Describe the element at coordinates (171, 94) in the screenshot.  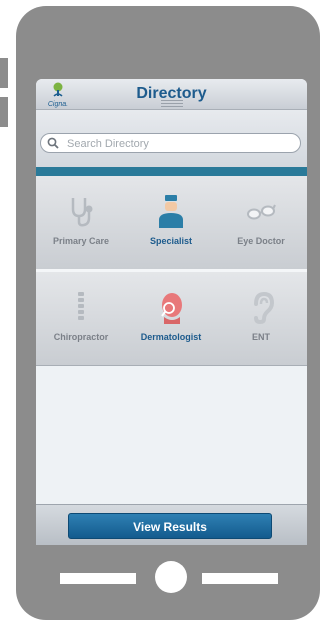
I see `app-header: Cigna. Directory` at that location.